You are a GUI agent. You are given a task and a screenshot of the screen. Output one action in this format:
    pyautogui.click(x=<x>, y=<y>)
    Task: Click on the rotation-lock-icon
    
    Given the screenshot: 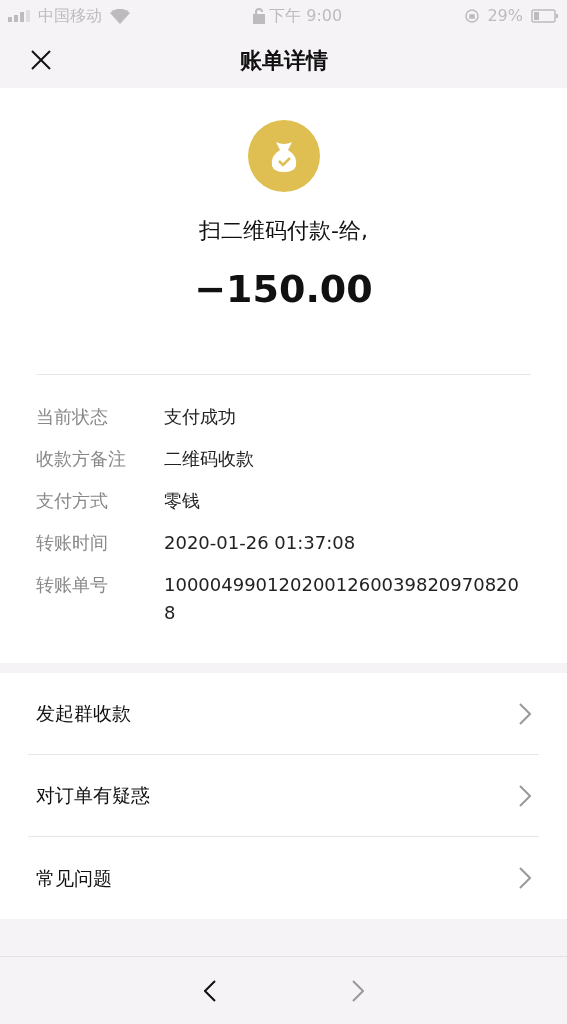 What is the action you would take?
    pyautogui.click(x=472, y=16)
    